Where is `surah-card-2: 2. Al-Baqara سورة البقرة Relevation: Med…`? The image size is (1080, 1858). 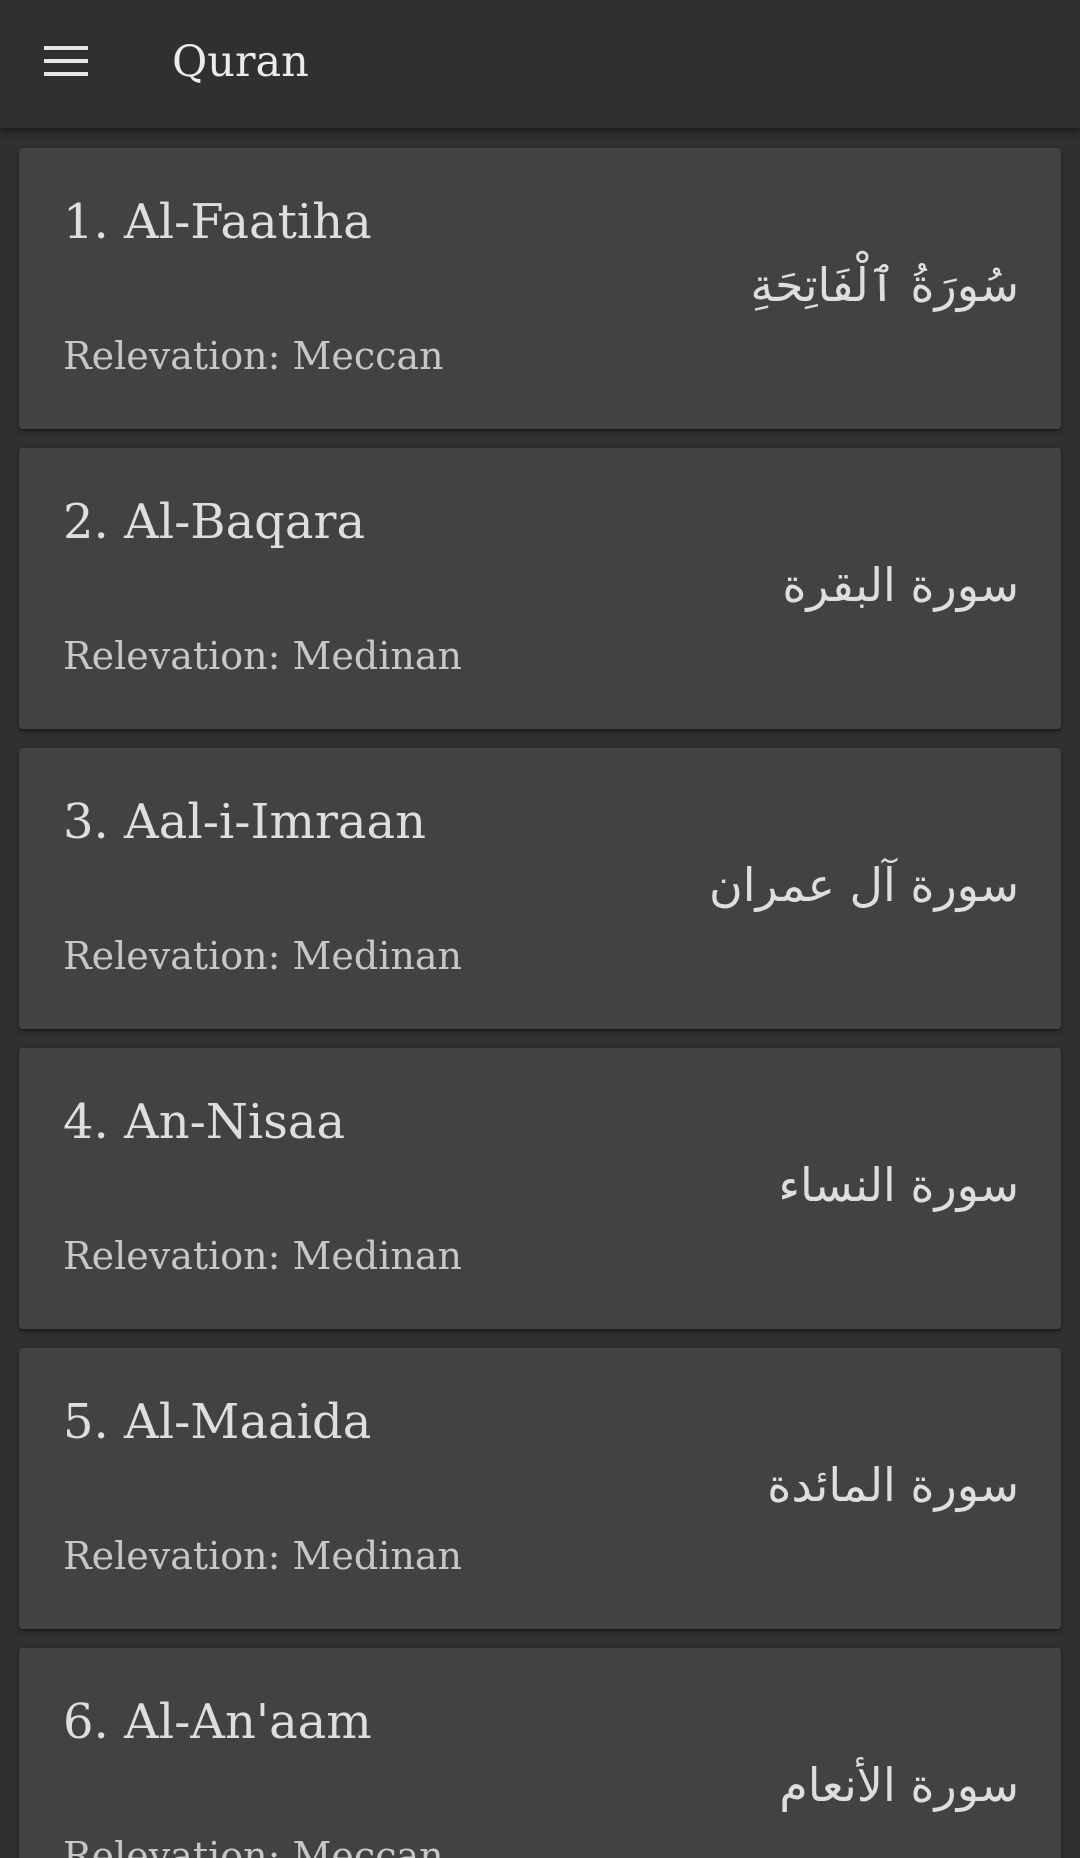 surah-card-2: 2. Al-Baqara سورة البقرة Relevation: Med… is located at coordinates (540, 588).